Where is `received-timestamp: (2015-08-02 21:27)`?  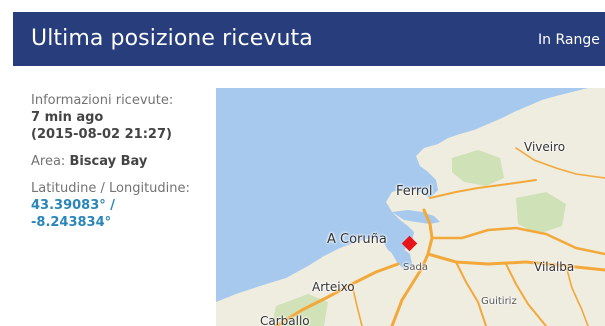
received-timestamp: (2015-08-02 21:27) is located at coordinates (101, 134).